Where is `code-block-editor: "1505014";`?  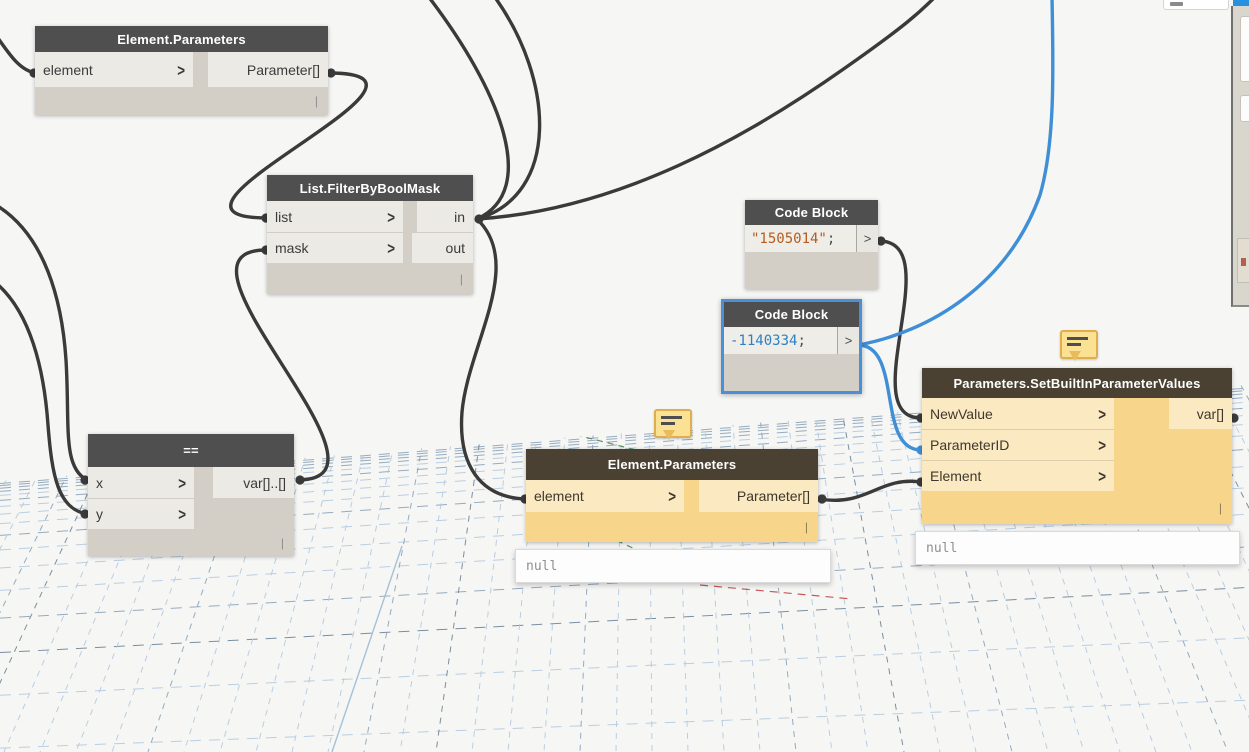 code-block-editor: "1505014"; is located at coordinates (800, 238).